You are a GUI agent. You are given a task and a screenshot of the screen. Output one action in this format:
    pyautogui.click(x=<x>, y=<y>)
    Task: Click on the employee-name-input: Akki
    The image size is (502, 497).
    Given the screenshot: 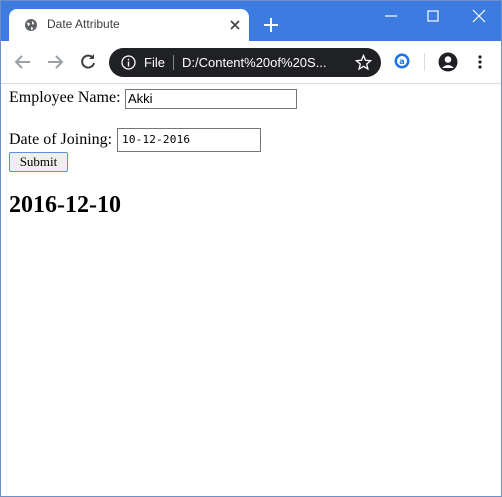 What is the action you would take?
    pyautogui.click(x=211, y=99)
    